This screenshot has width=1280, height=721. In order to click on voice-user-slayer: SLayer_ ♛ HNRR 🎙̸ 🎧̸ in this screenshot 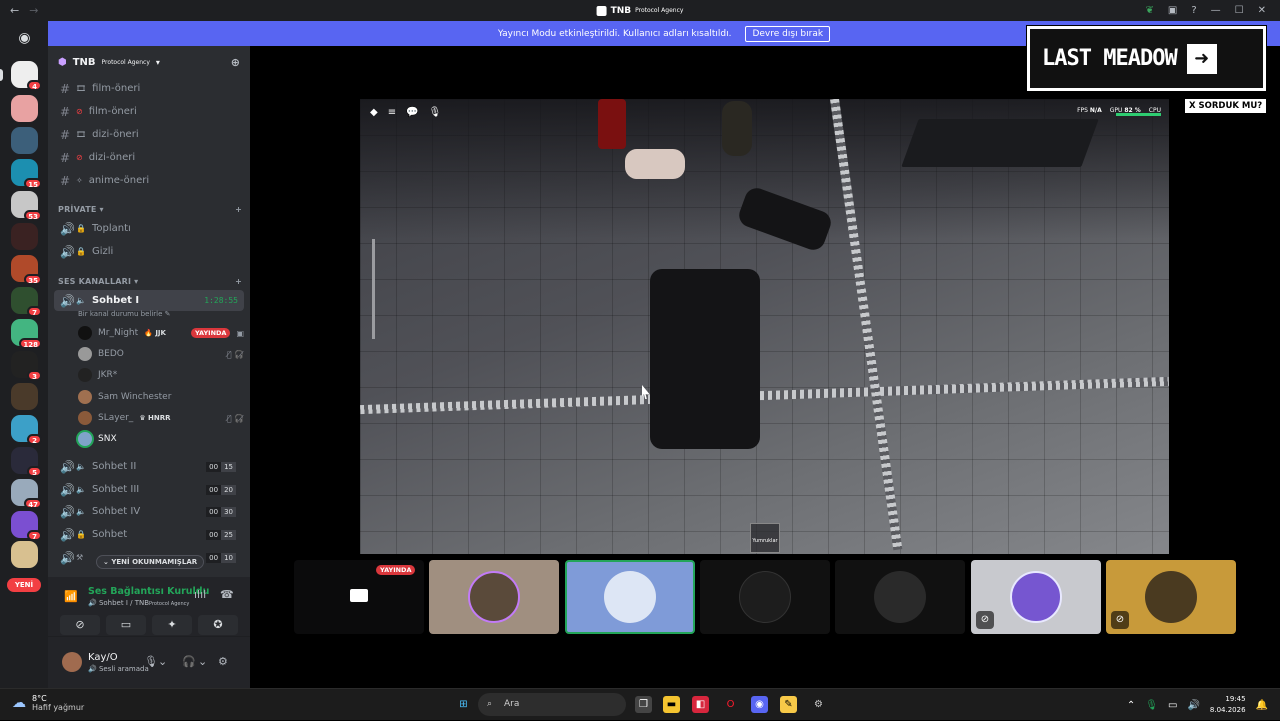, I will do `click(161, 418)`.